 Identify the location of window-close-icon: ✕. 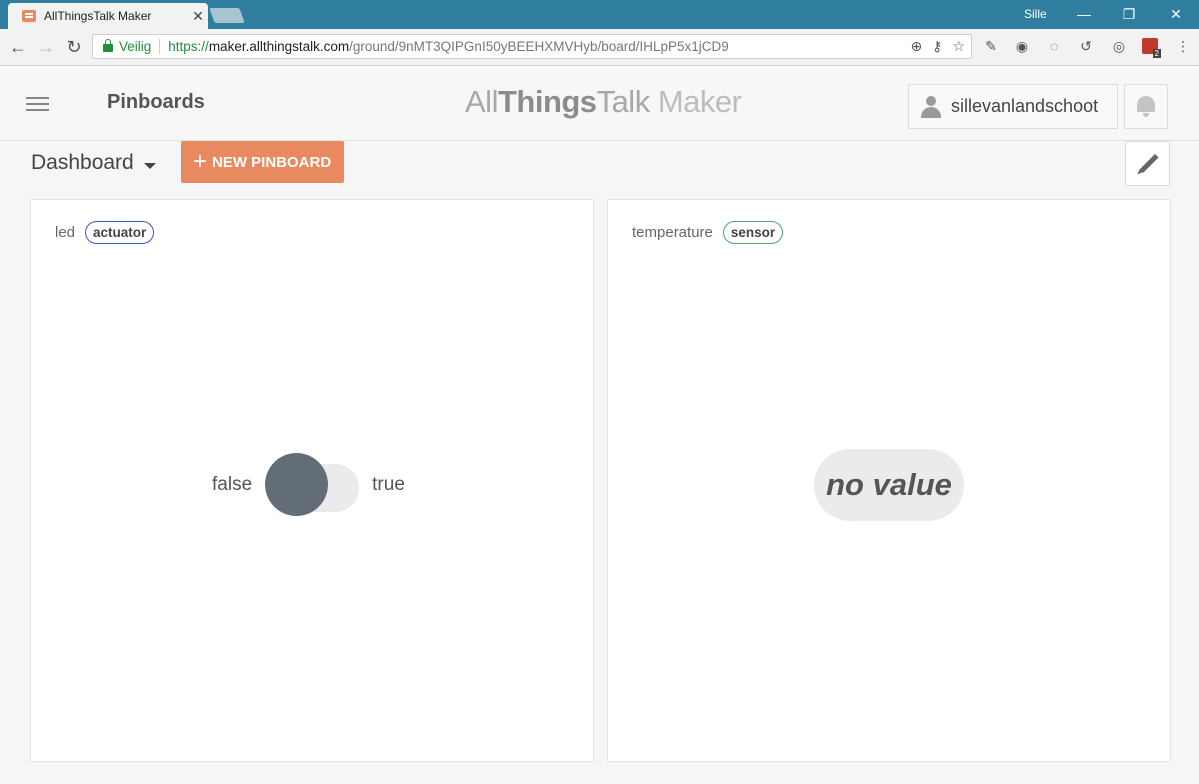
(1176, 14).